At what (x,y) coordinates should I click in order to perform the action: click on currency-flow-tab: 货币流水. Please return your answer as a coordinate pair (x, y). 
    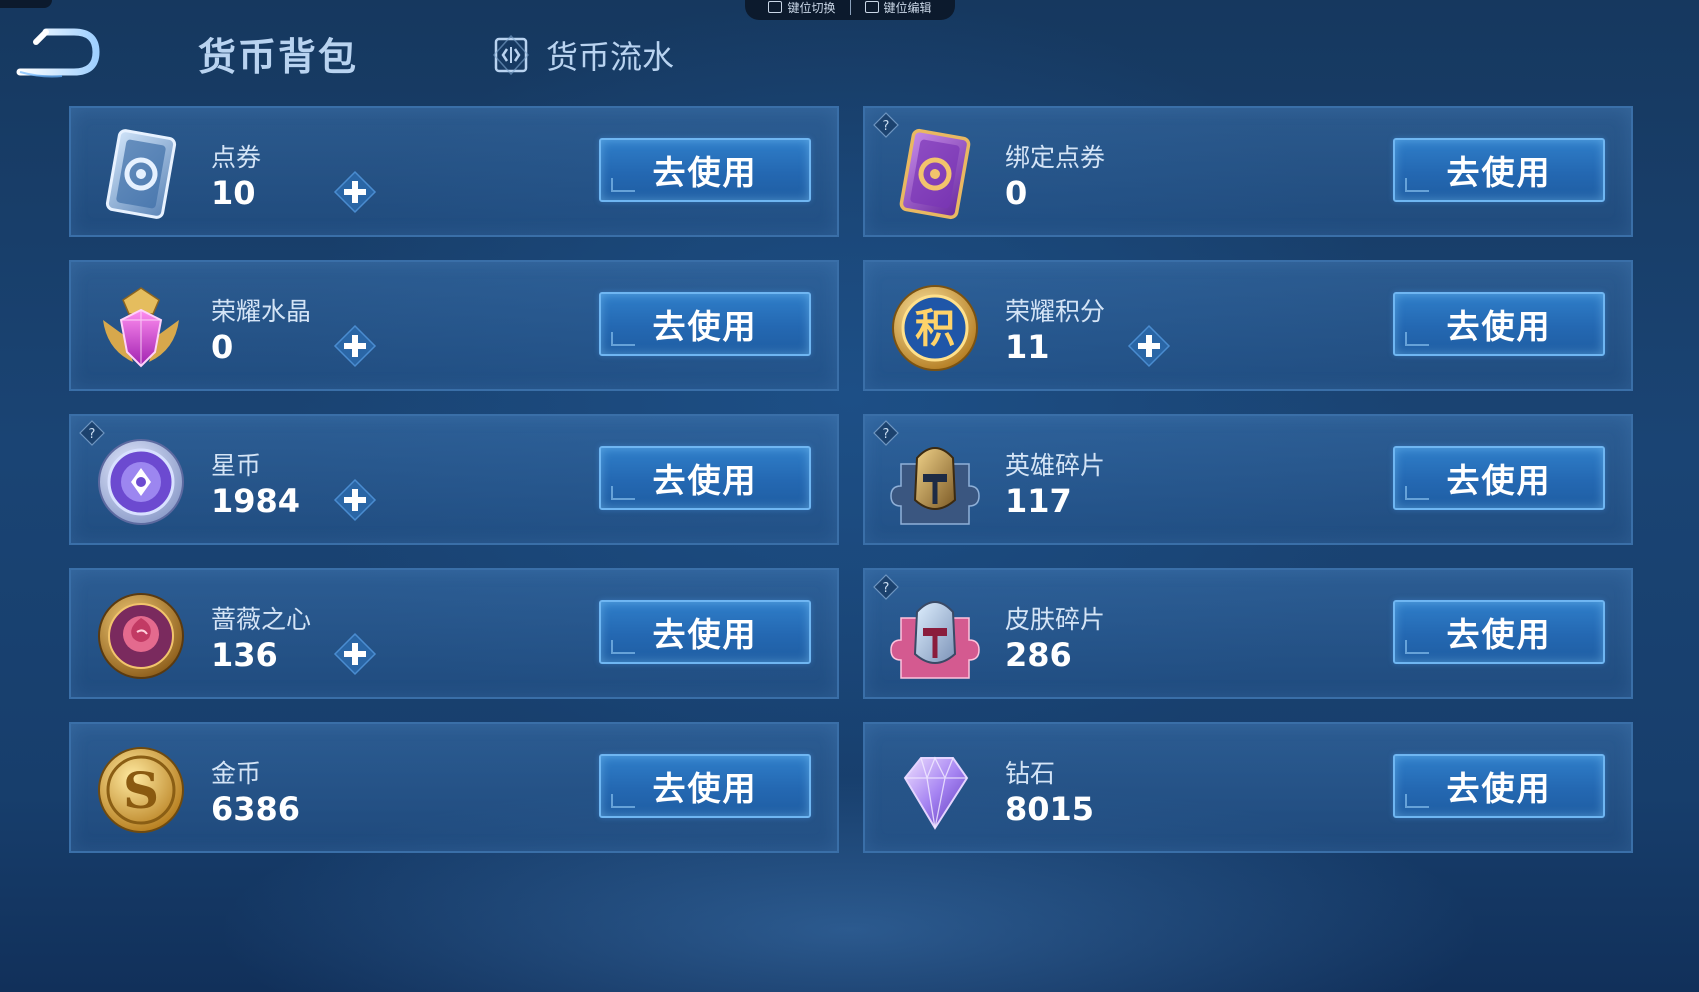
    Looking at the image, I should click on (582, 55).